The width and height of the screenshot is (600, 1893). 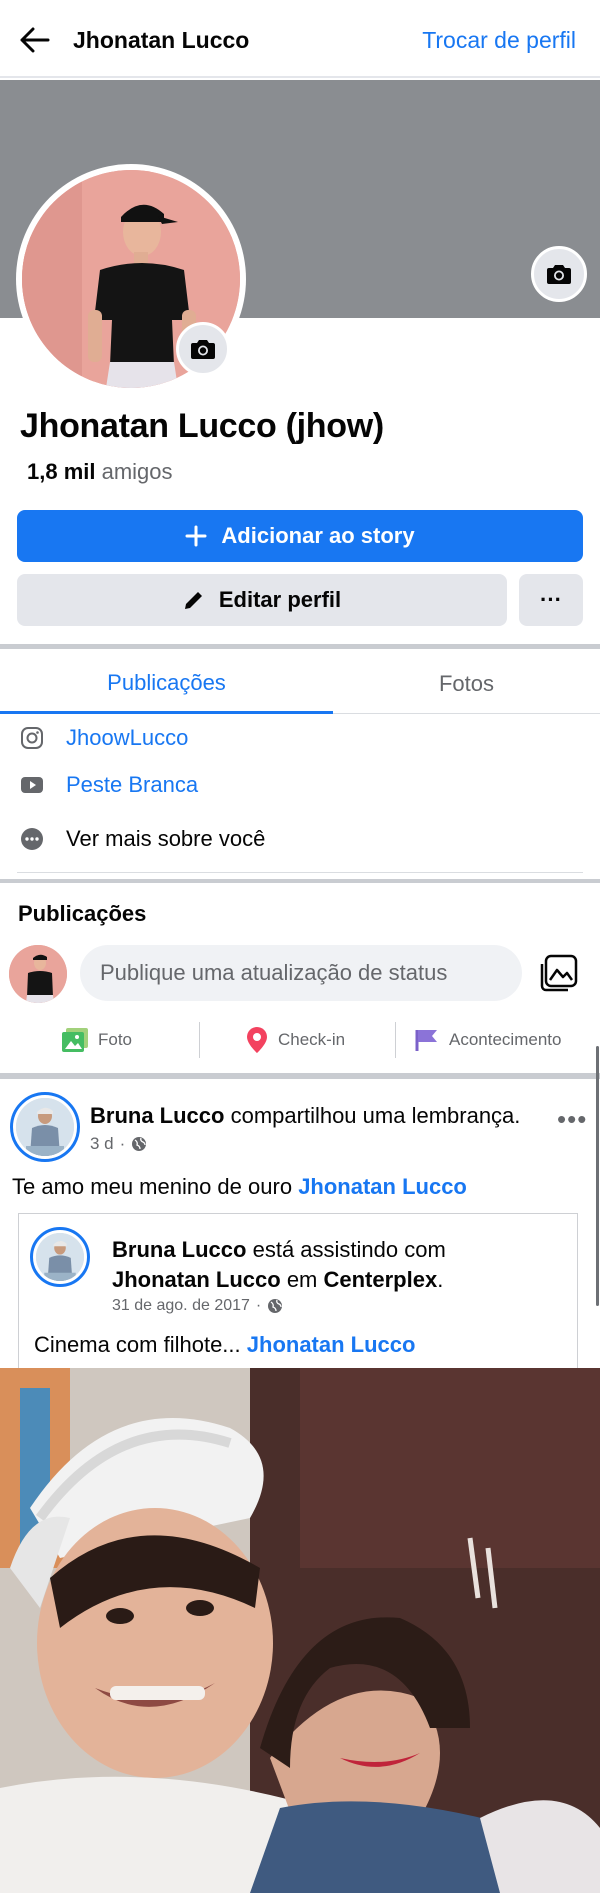 I want to click on shared-author-avatar, so click(x=60, y=1257).